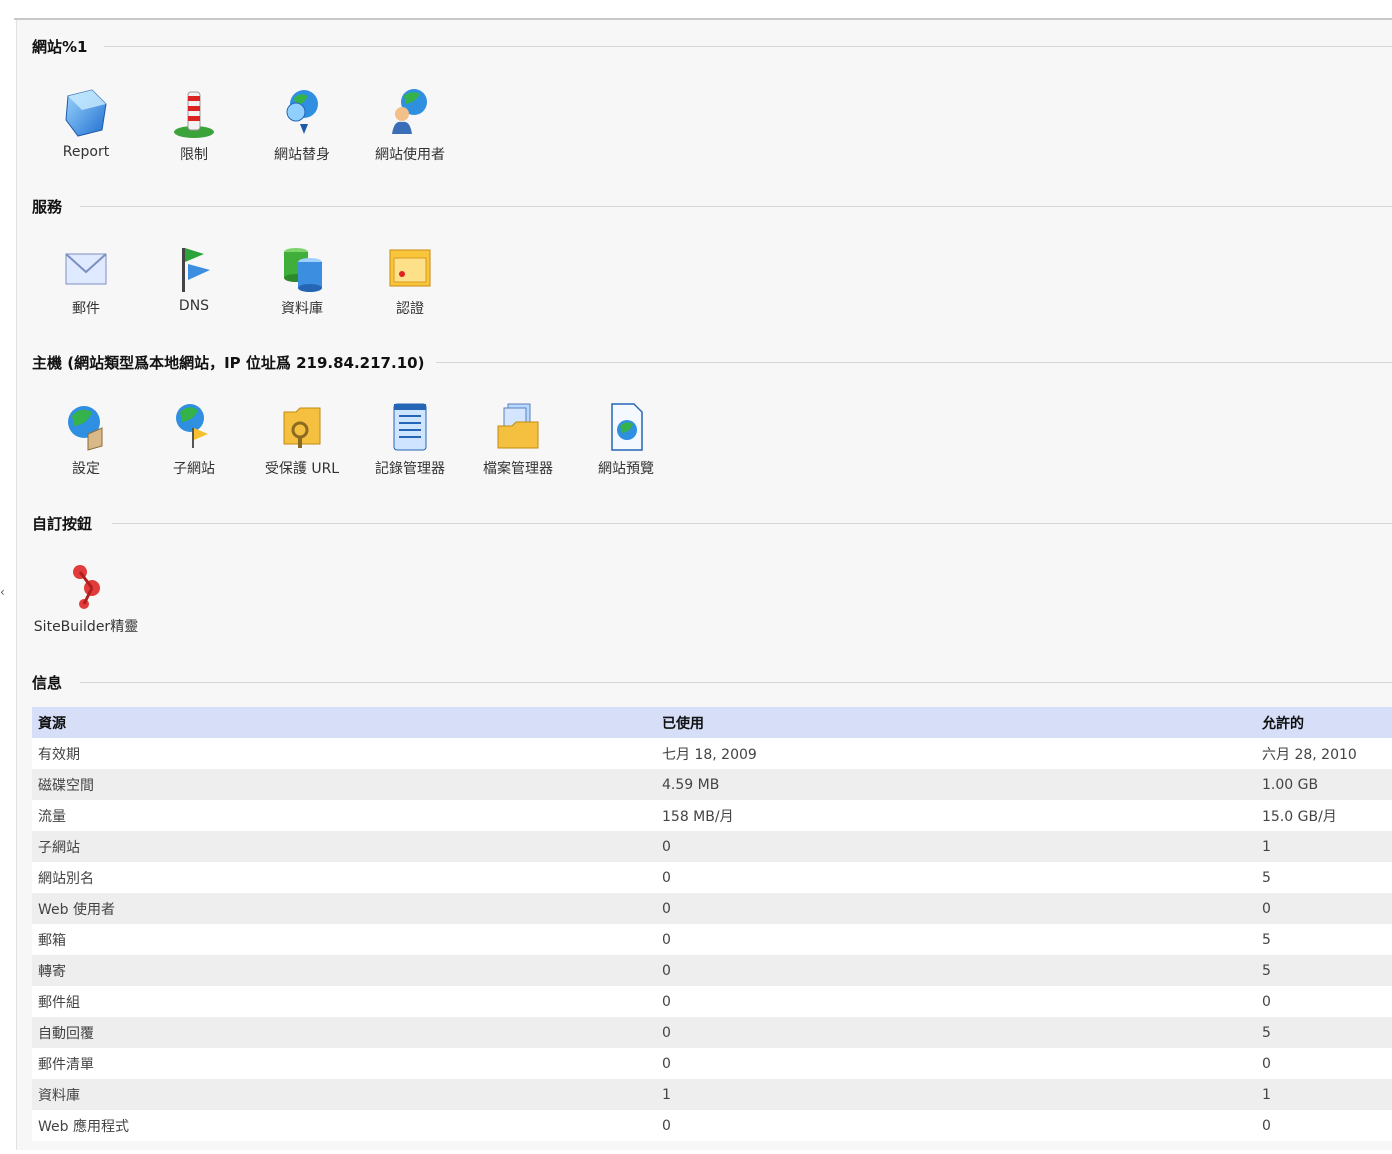 The image size is (1392, 1154). I want to click on section-title-custom: 自訂按鈕, so click(62, 524).